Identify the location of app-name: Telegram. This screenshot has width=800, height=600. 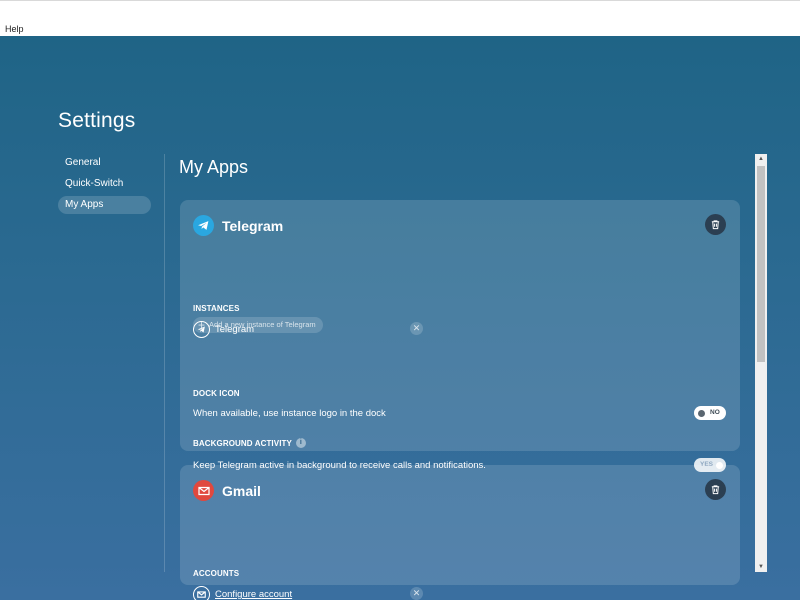
(253, 226).